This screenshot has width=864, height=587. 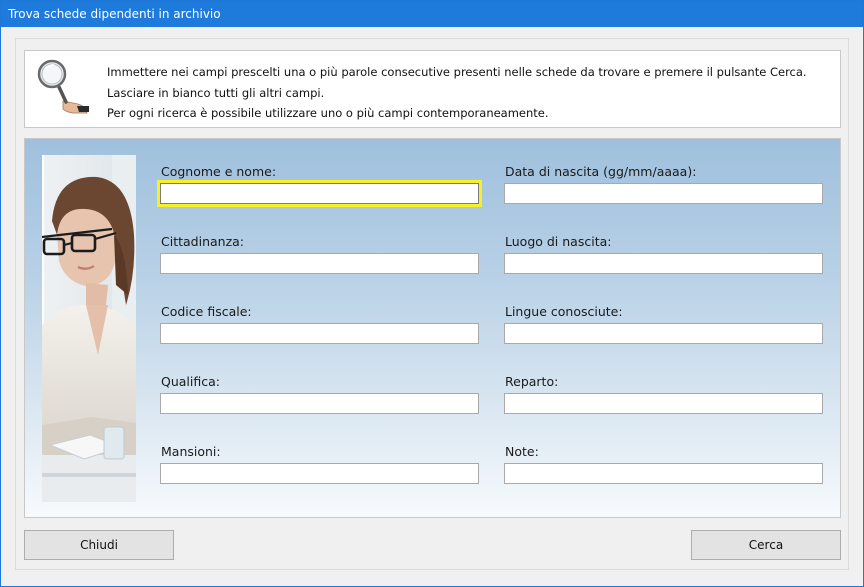 I want to click on lingue-conosciute-input, so click(x=663, y=333).